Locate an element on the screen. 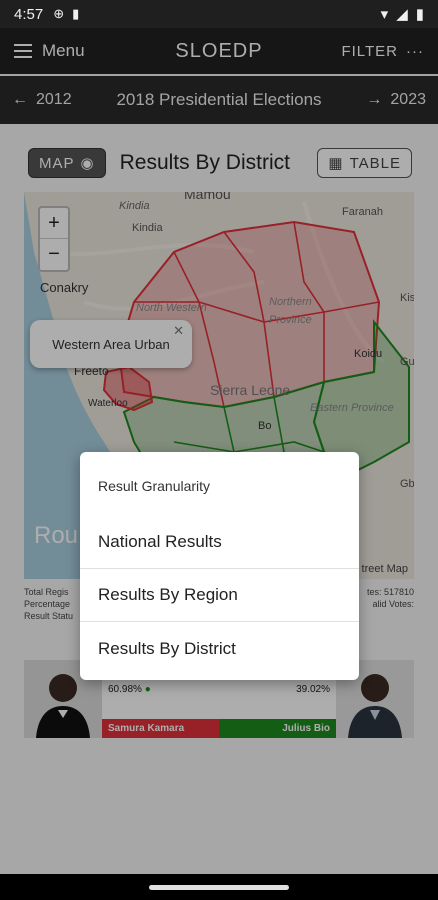  signal-icon: ◢ is located at coordinates (402, 14).